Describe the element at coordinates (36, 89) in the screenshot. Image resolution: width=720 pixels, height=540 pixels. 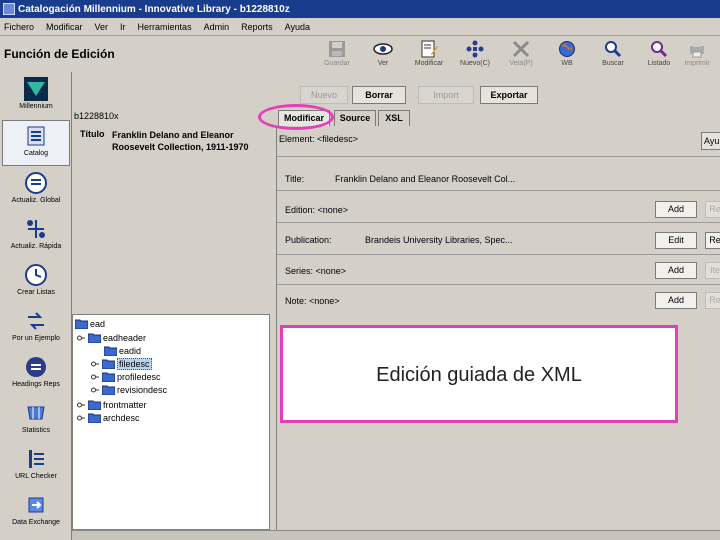
I see `millennium-logo-icon` at that location.